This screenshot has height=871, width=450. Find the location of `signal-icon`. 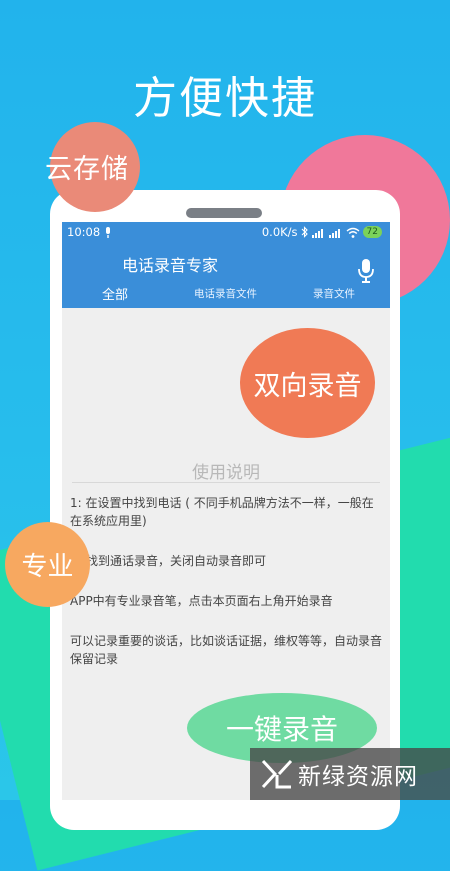

signal-icon is located at coordinates (317, 233).